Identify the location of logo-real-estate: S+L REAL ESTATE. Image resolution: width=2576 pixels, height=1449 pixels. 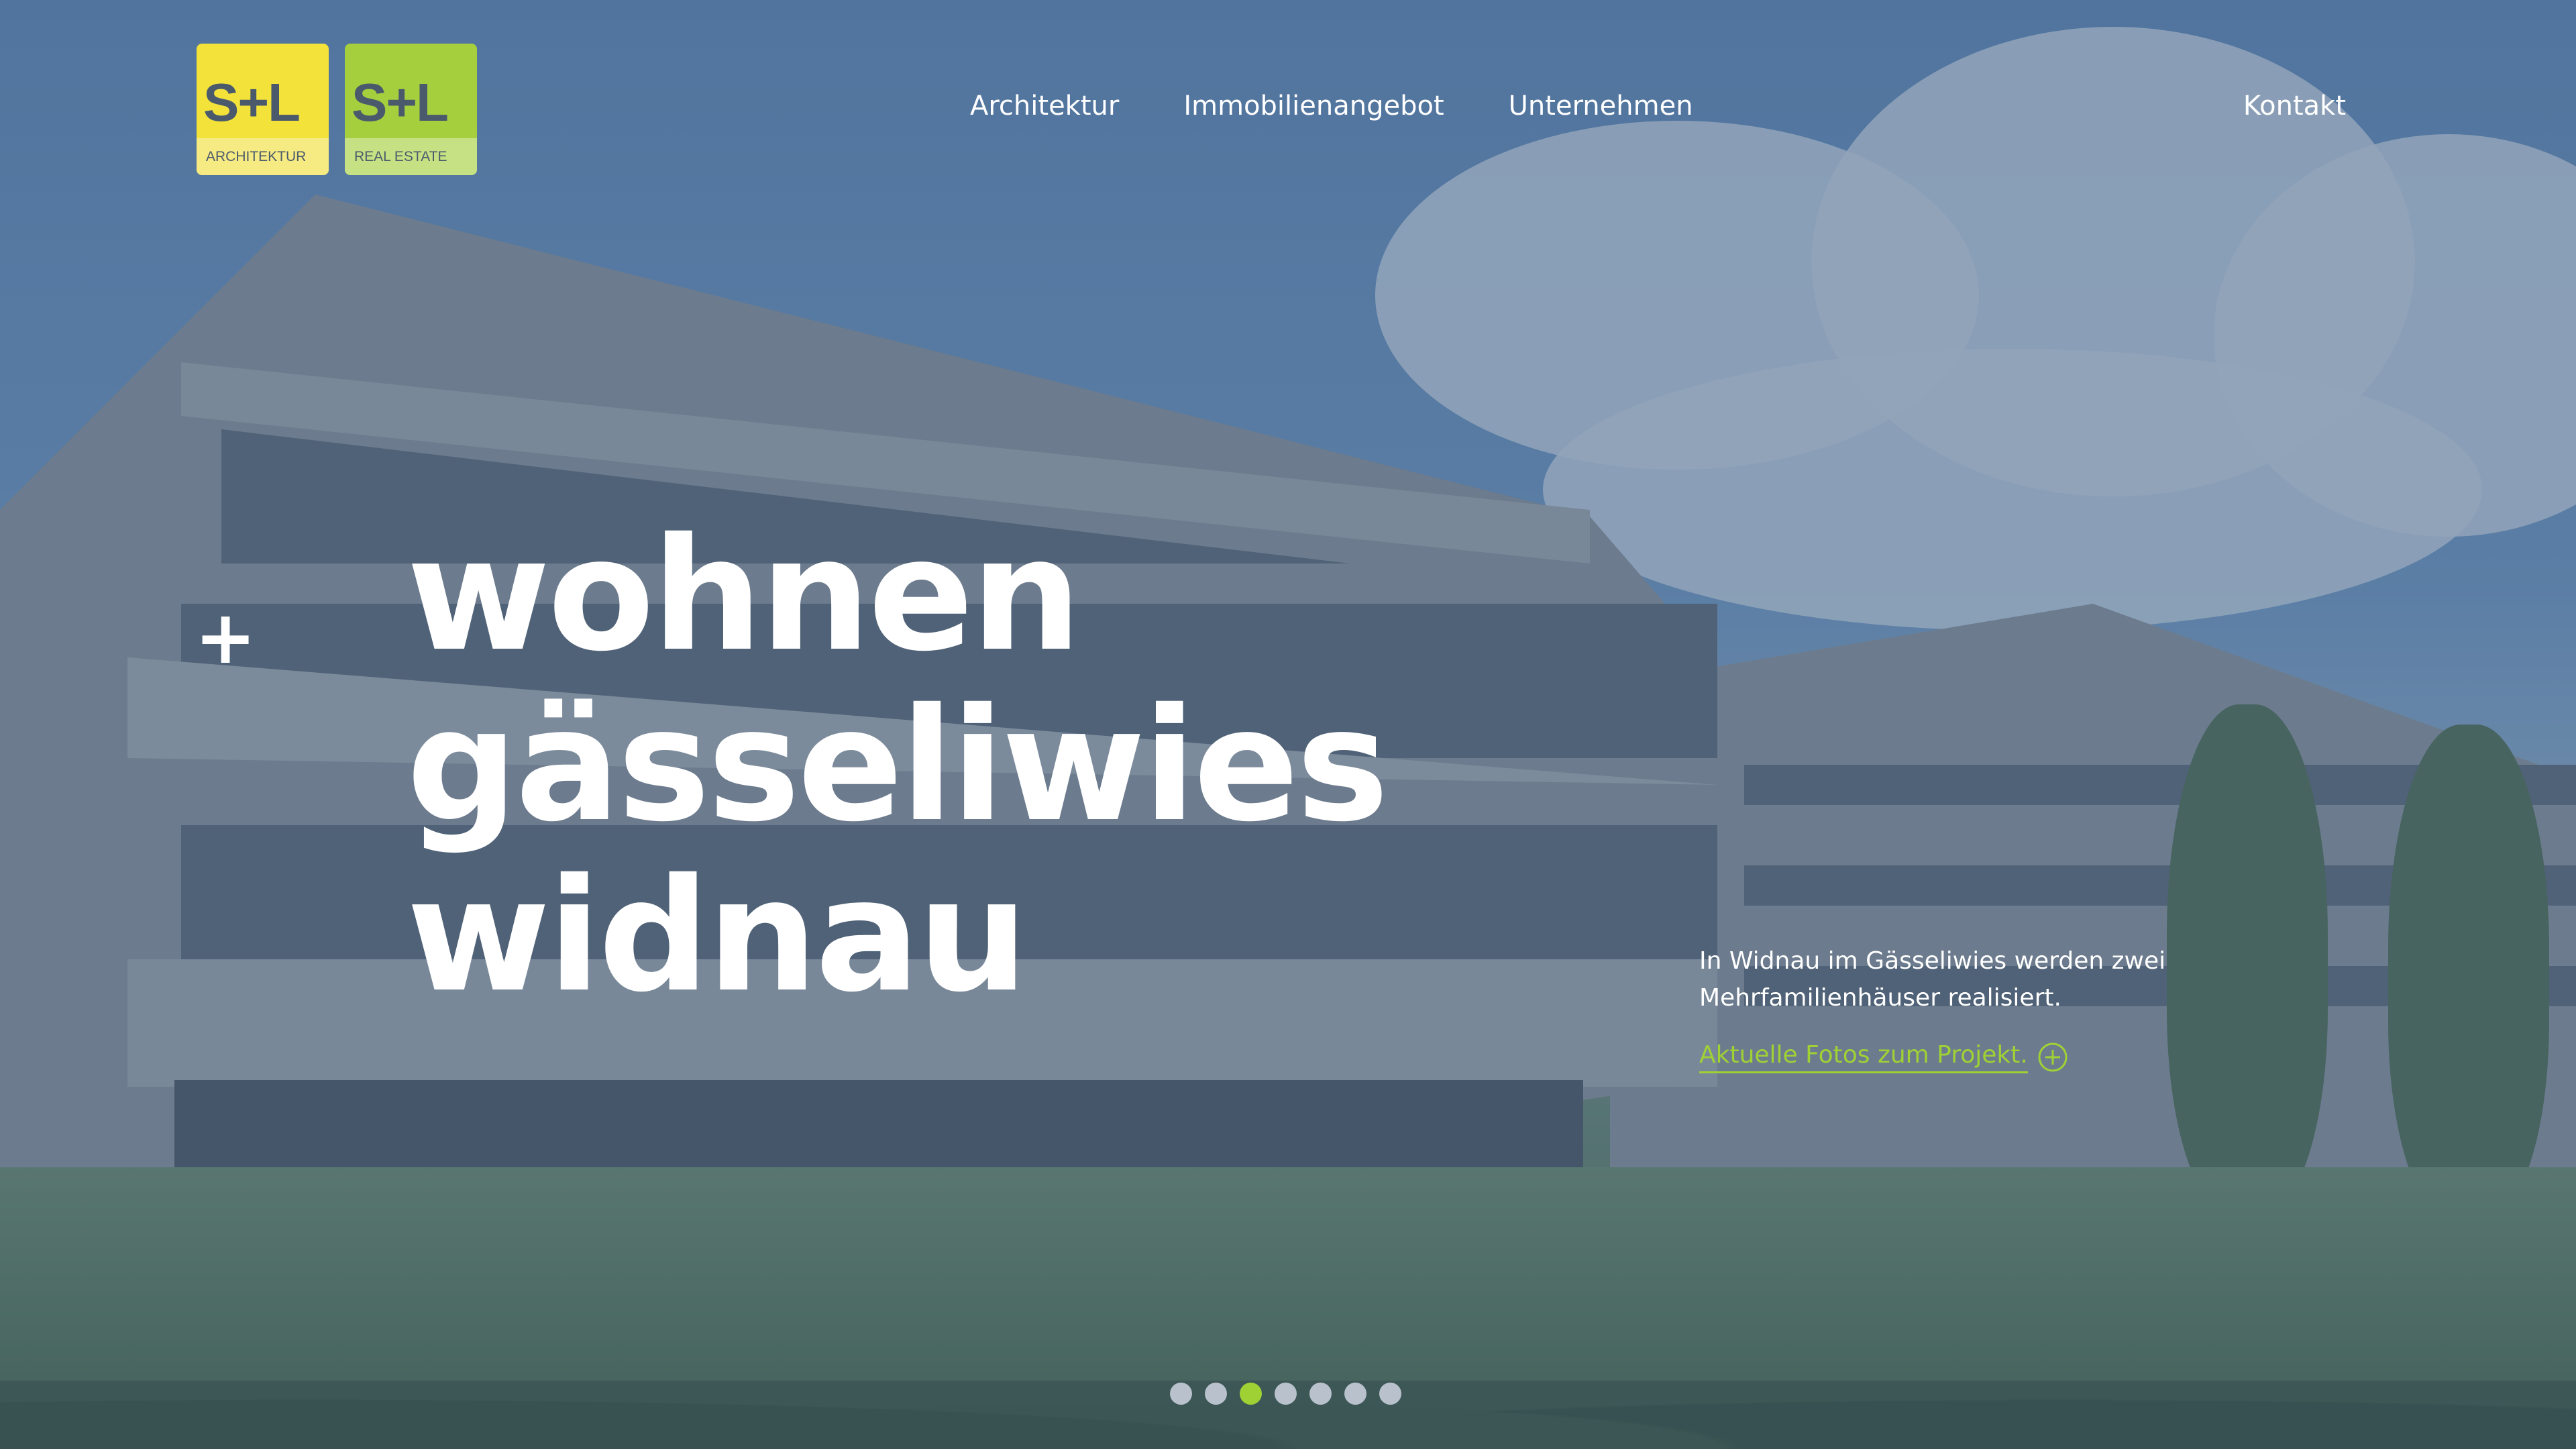
(411, 109).